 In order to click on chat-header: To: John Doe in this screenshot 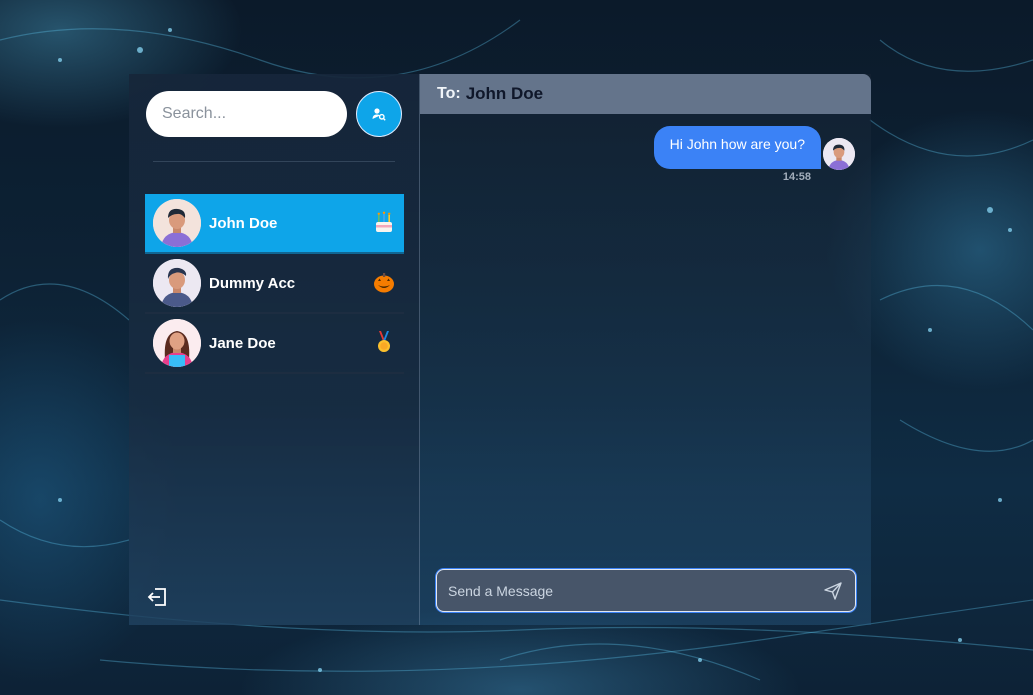, I will do `click(645, 94)`.